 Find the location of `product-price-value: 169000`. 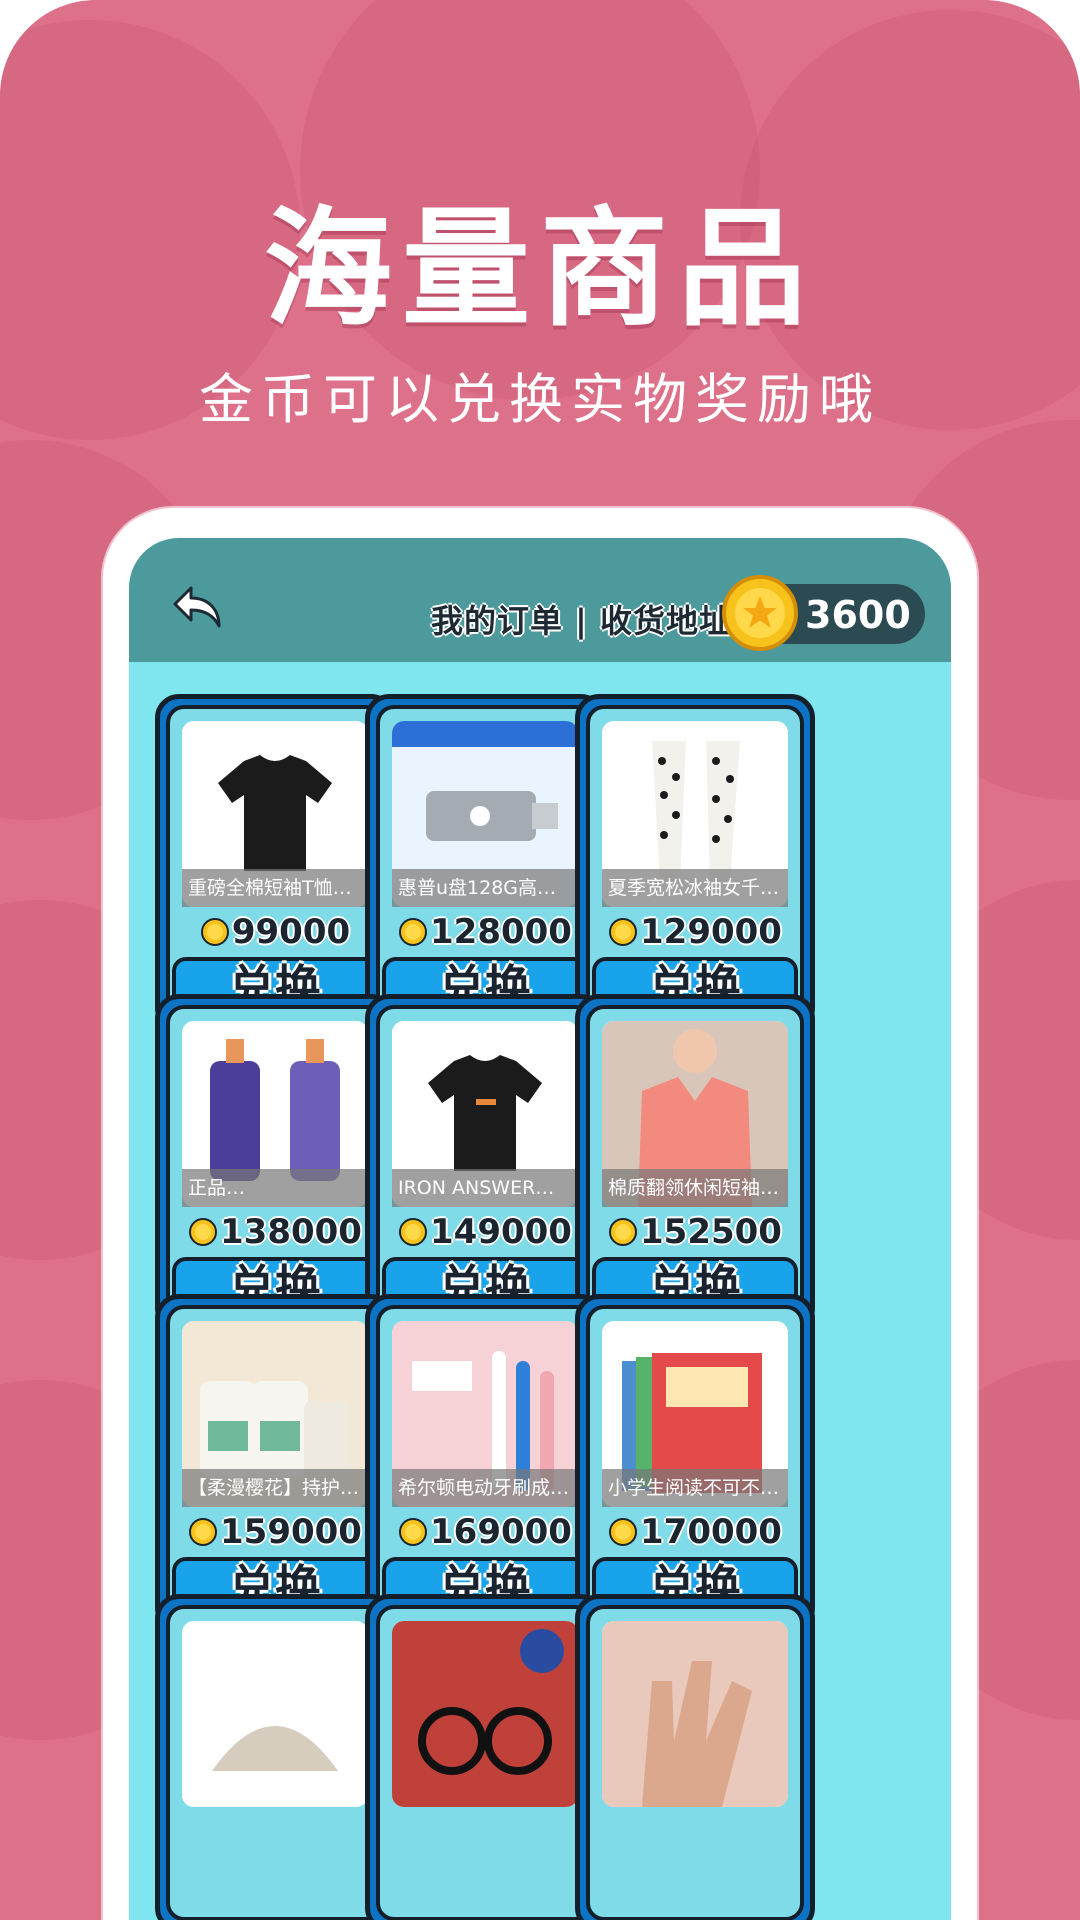

product-price-value: 169000 is located at coordinates (501, 1532).